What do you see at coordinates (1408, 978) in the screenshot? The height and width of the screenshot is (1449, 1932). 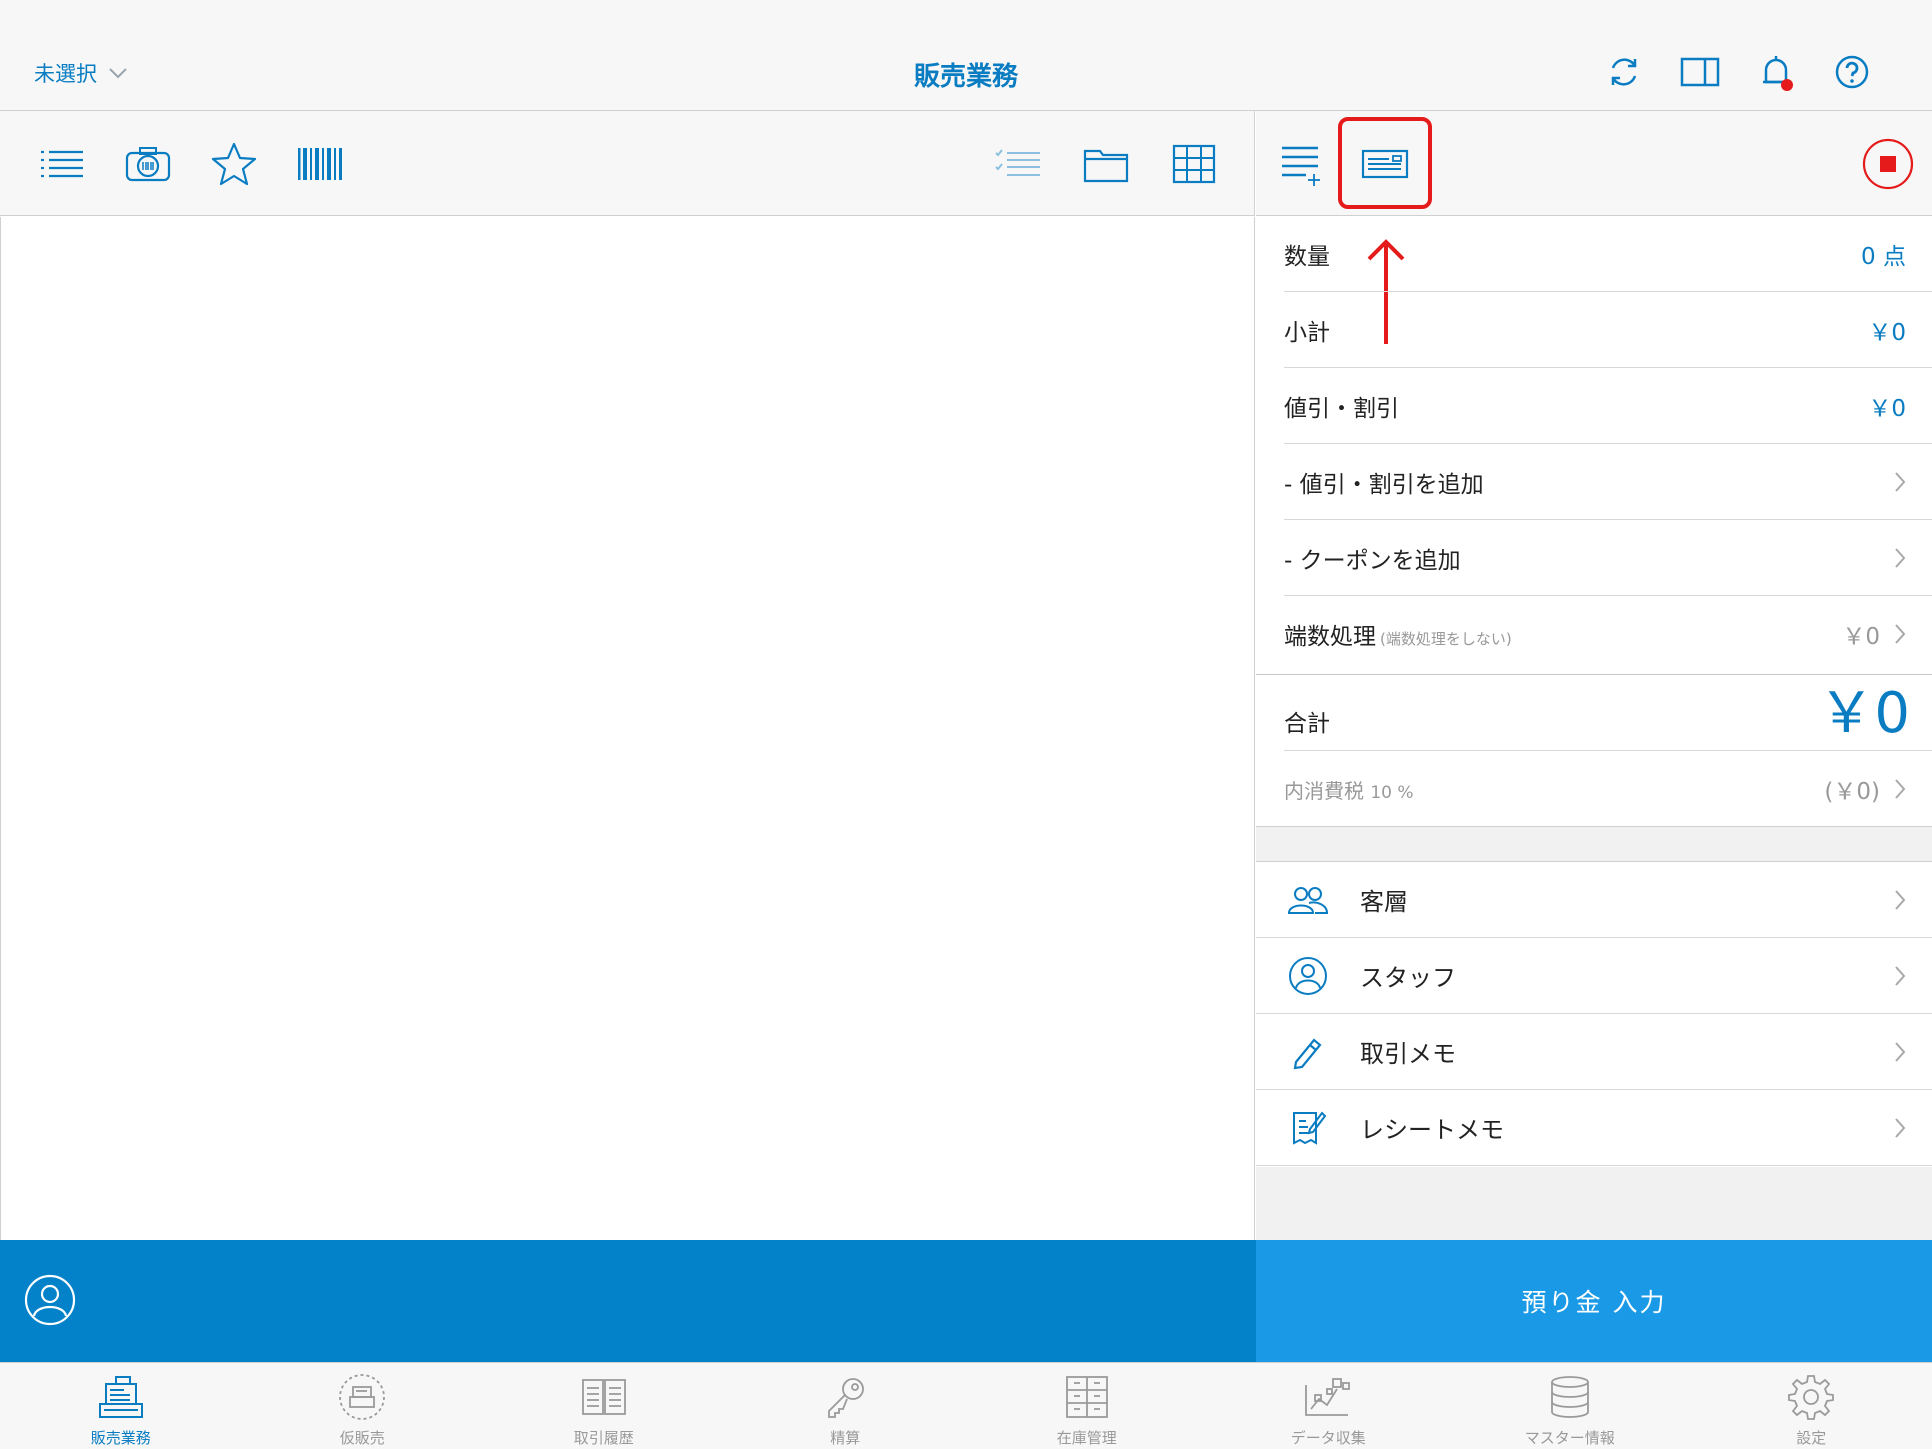 I see `option-label: スタッフ` at bounding box center [1408, 978].